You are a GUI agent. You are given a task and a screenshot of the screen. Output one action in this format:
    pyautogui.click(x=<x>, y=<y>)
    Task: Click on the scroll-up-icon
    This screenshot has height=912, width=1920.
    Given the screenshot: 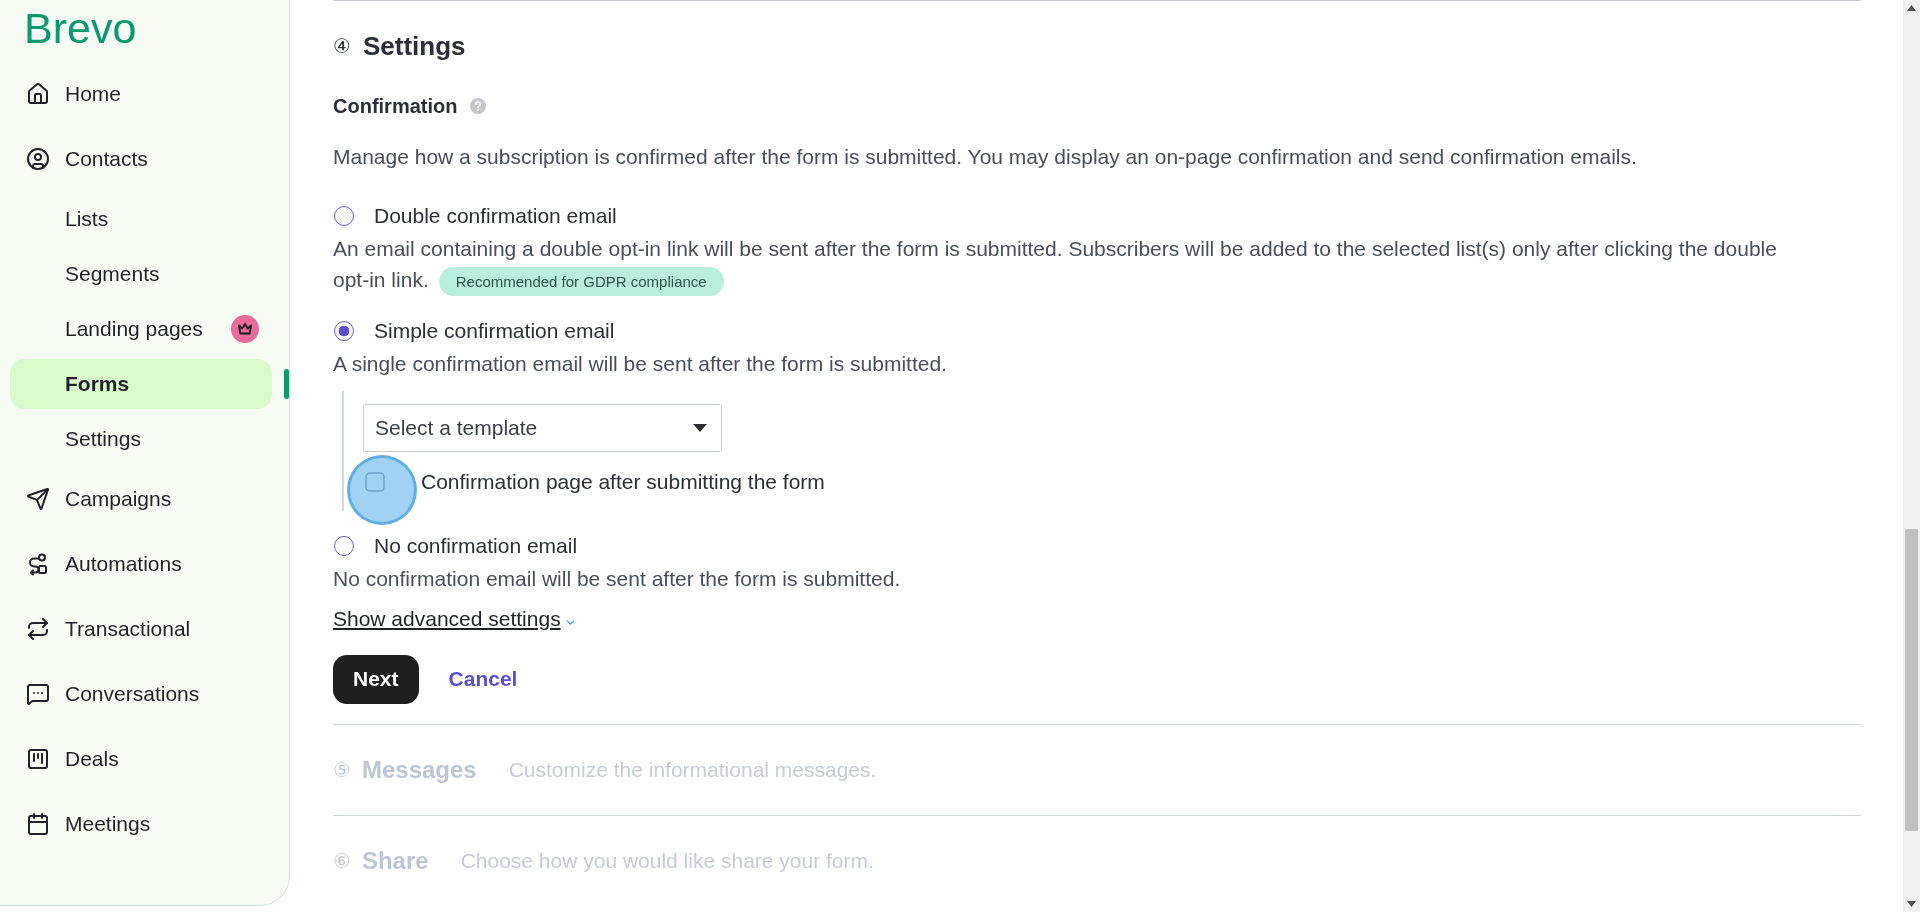 What is the action you would take?
    pyautogui.click(x=1911, y=8)
    